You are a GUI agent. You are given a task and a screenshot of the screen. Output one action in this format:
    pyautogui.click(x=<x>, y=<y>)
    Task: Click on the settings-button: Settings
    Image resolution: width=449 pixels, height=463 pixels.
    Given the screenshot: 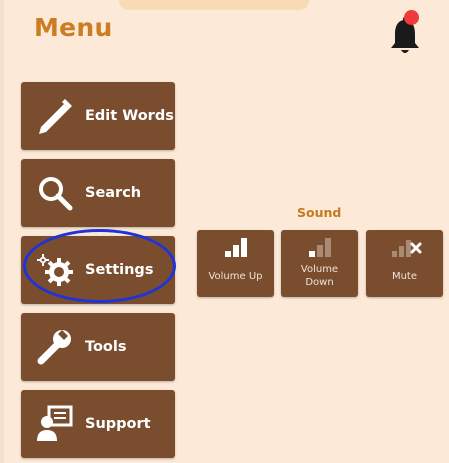 What is the action you would take?
    pyautogui.click(x=98, y=270)
    